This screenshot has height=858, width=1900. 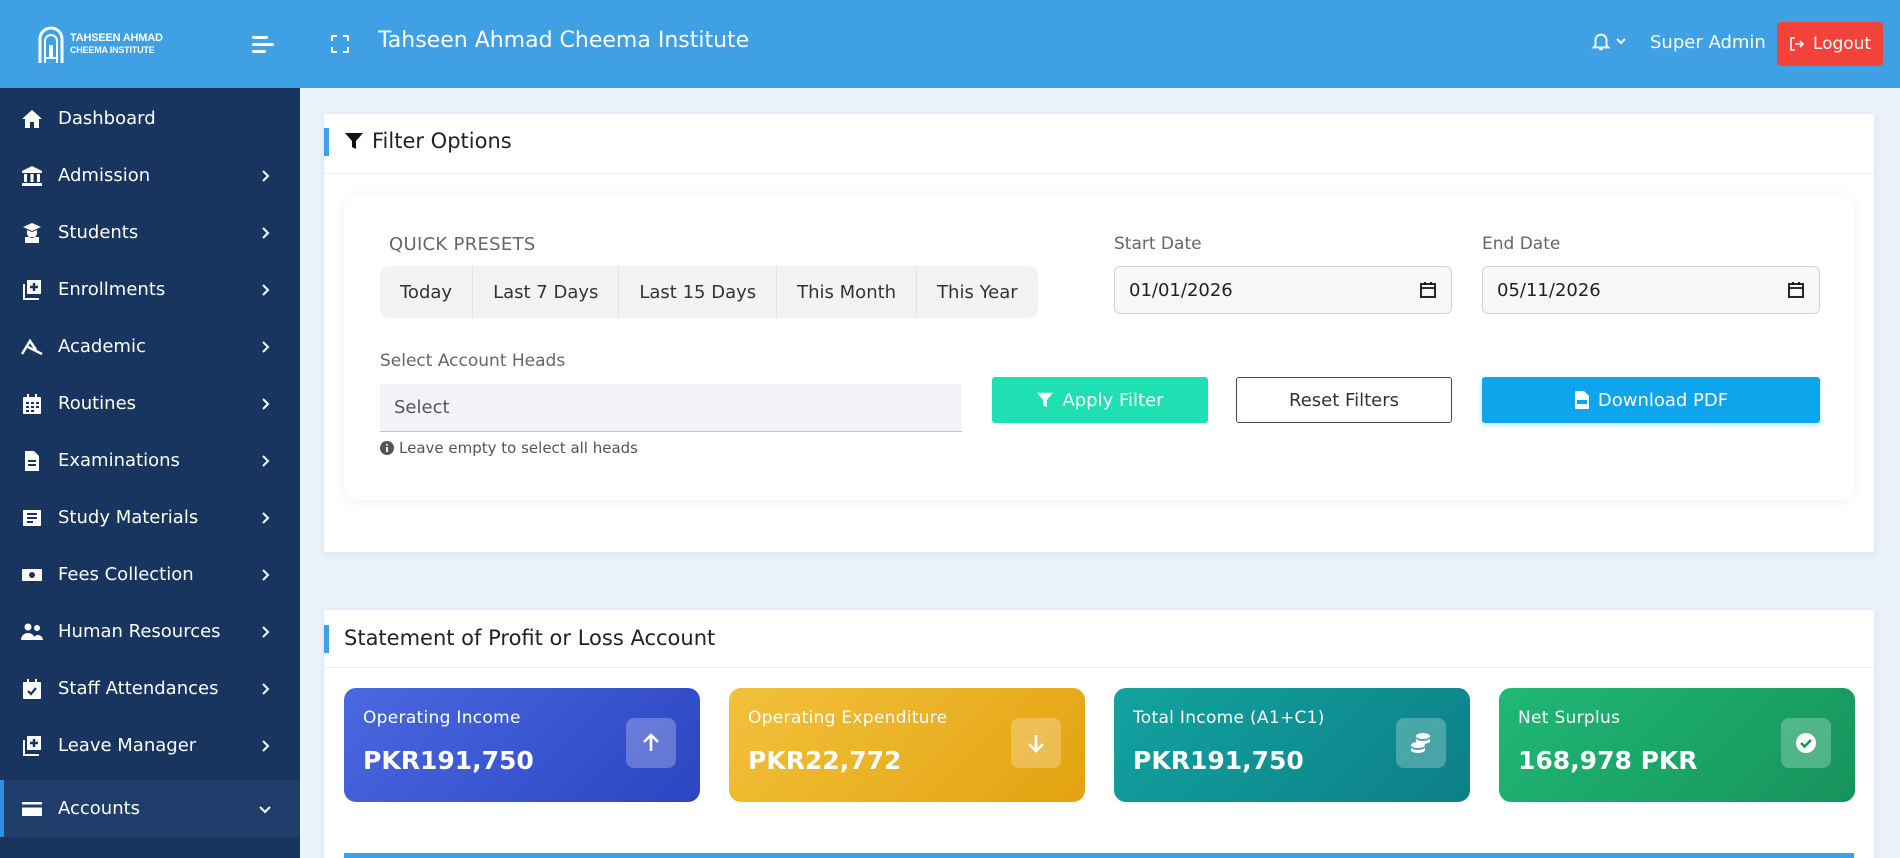 What do you see at coordinates (1036, 744) in the screenshot?
I see `arrow-down-icon` at bounding box center [1036, 744].